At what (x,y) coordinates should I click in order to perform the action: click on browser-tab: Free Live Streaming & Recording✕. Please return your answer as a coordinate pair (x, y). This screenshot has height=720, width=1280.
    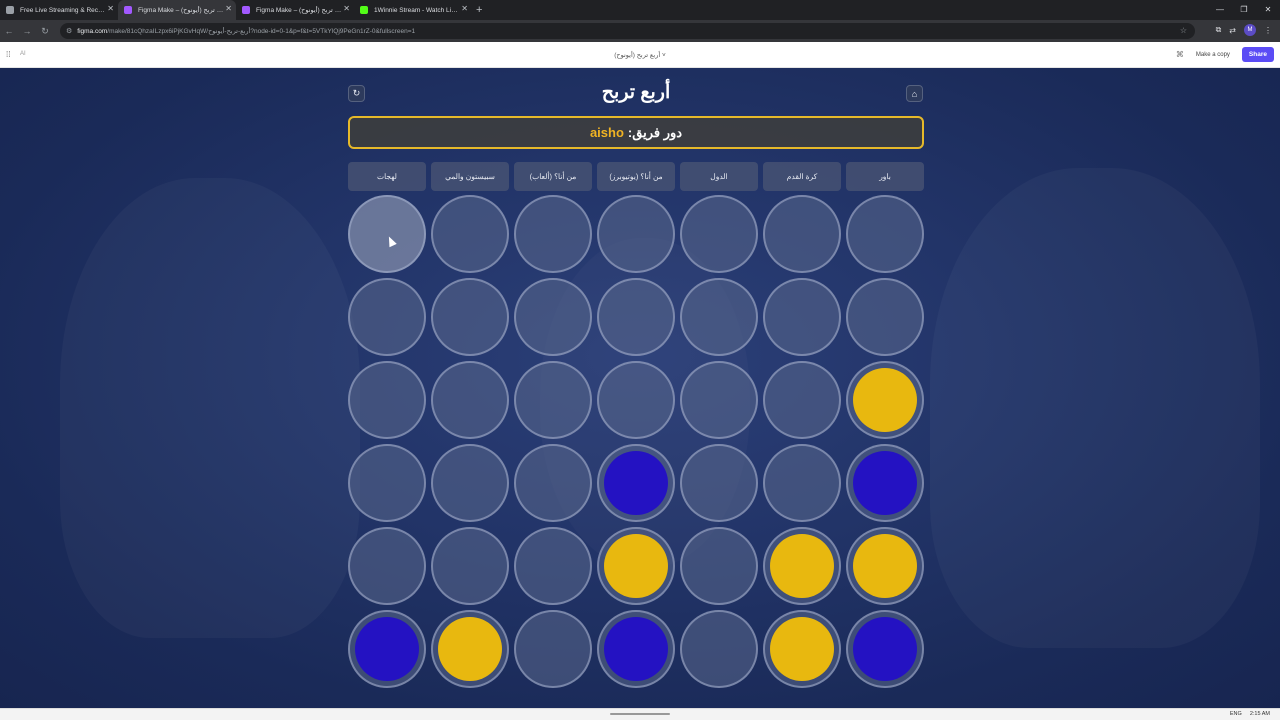
    Looking at the image, I should click on (59, 10).